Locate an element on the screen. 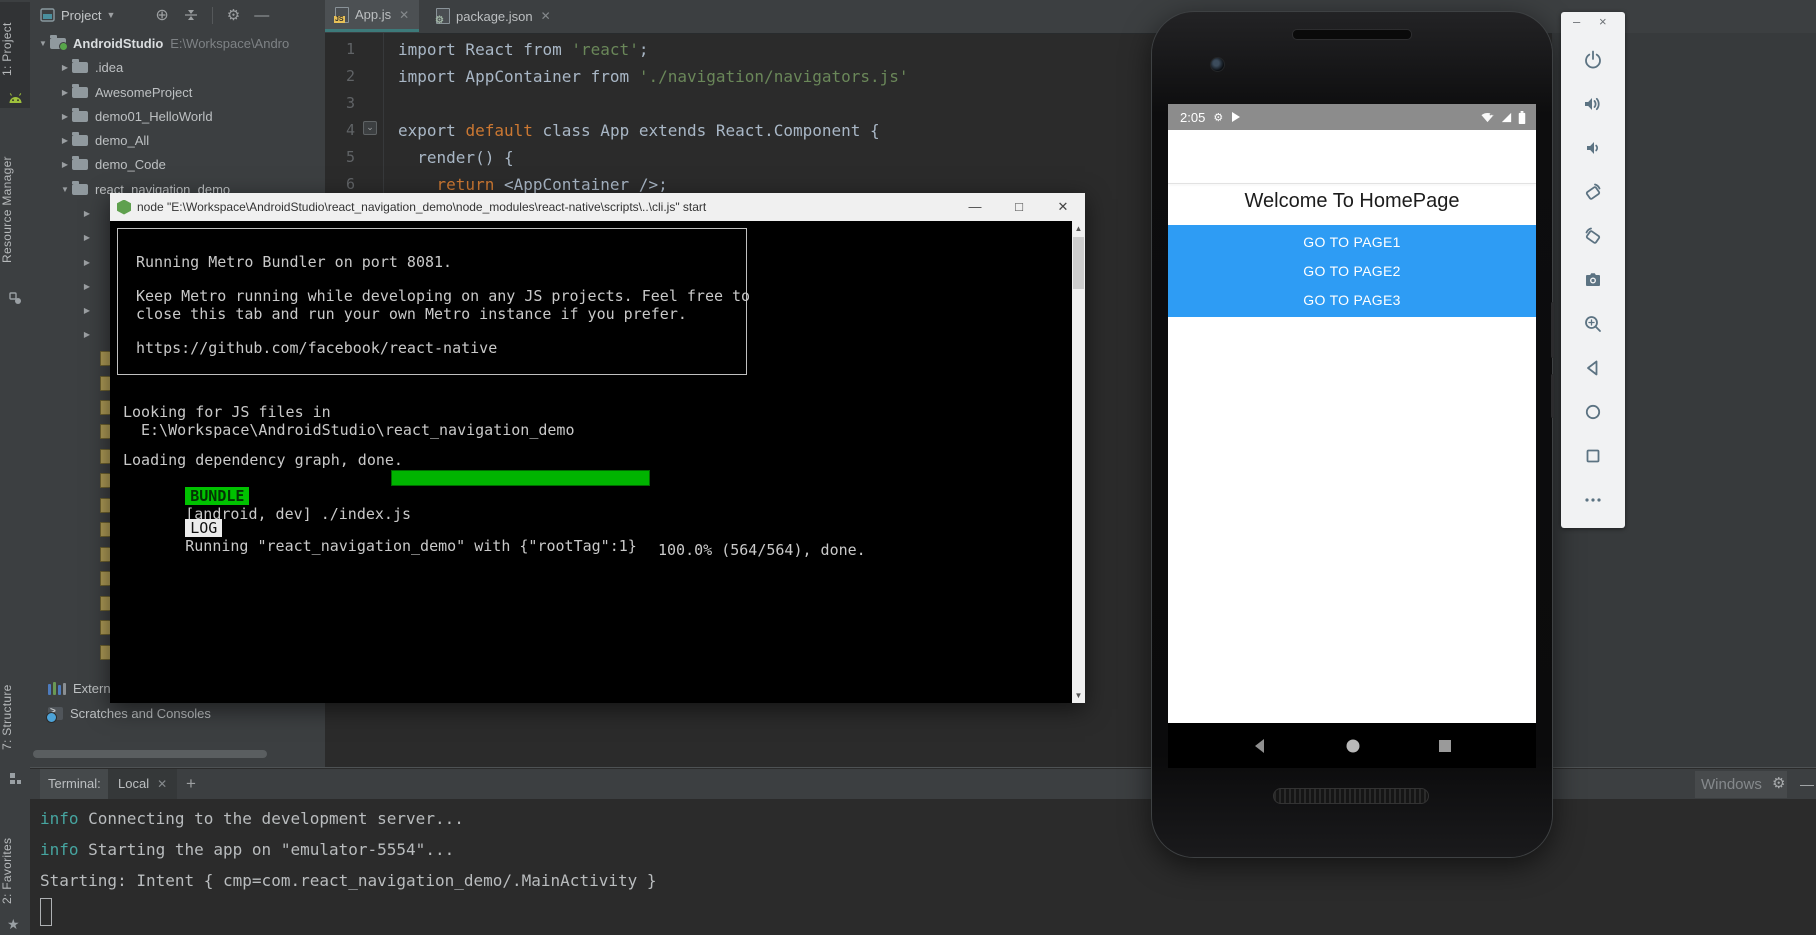 The height and width of the screenshot is (935, 1816). volume-up-icon is located at coordinates (1593, 104).